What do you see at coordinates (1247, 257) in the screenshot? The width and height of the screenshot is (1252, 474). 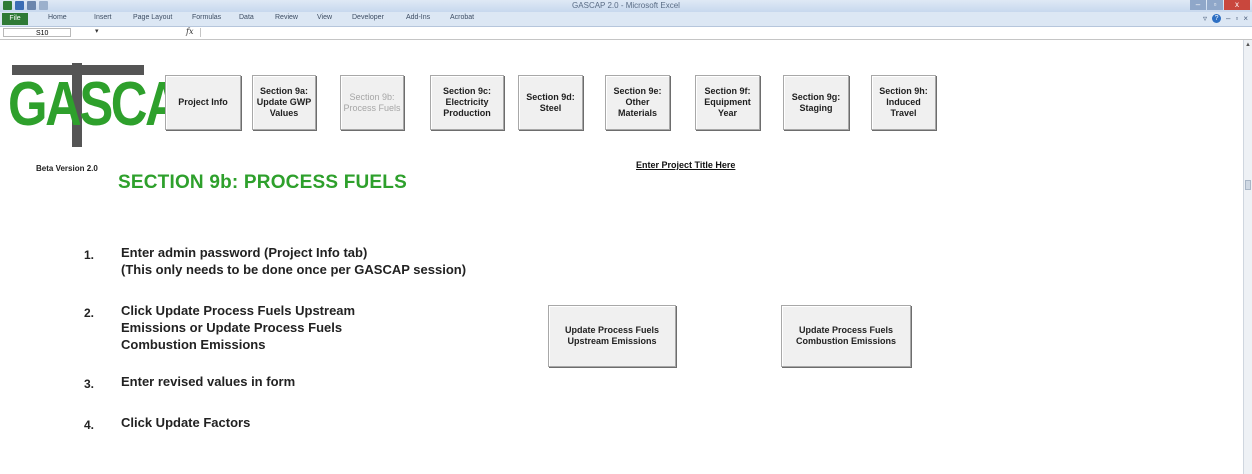 I see `vertical-scrollbar: ▲` at bounding box center [1247, 257].